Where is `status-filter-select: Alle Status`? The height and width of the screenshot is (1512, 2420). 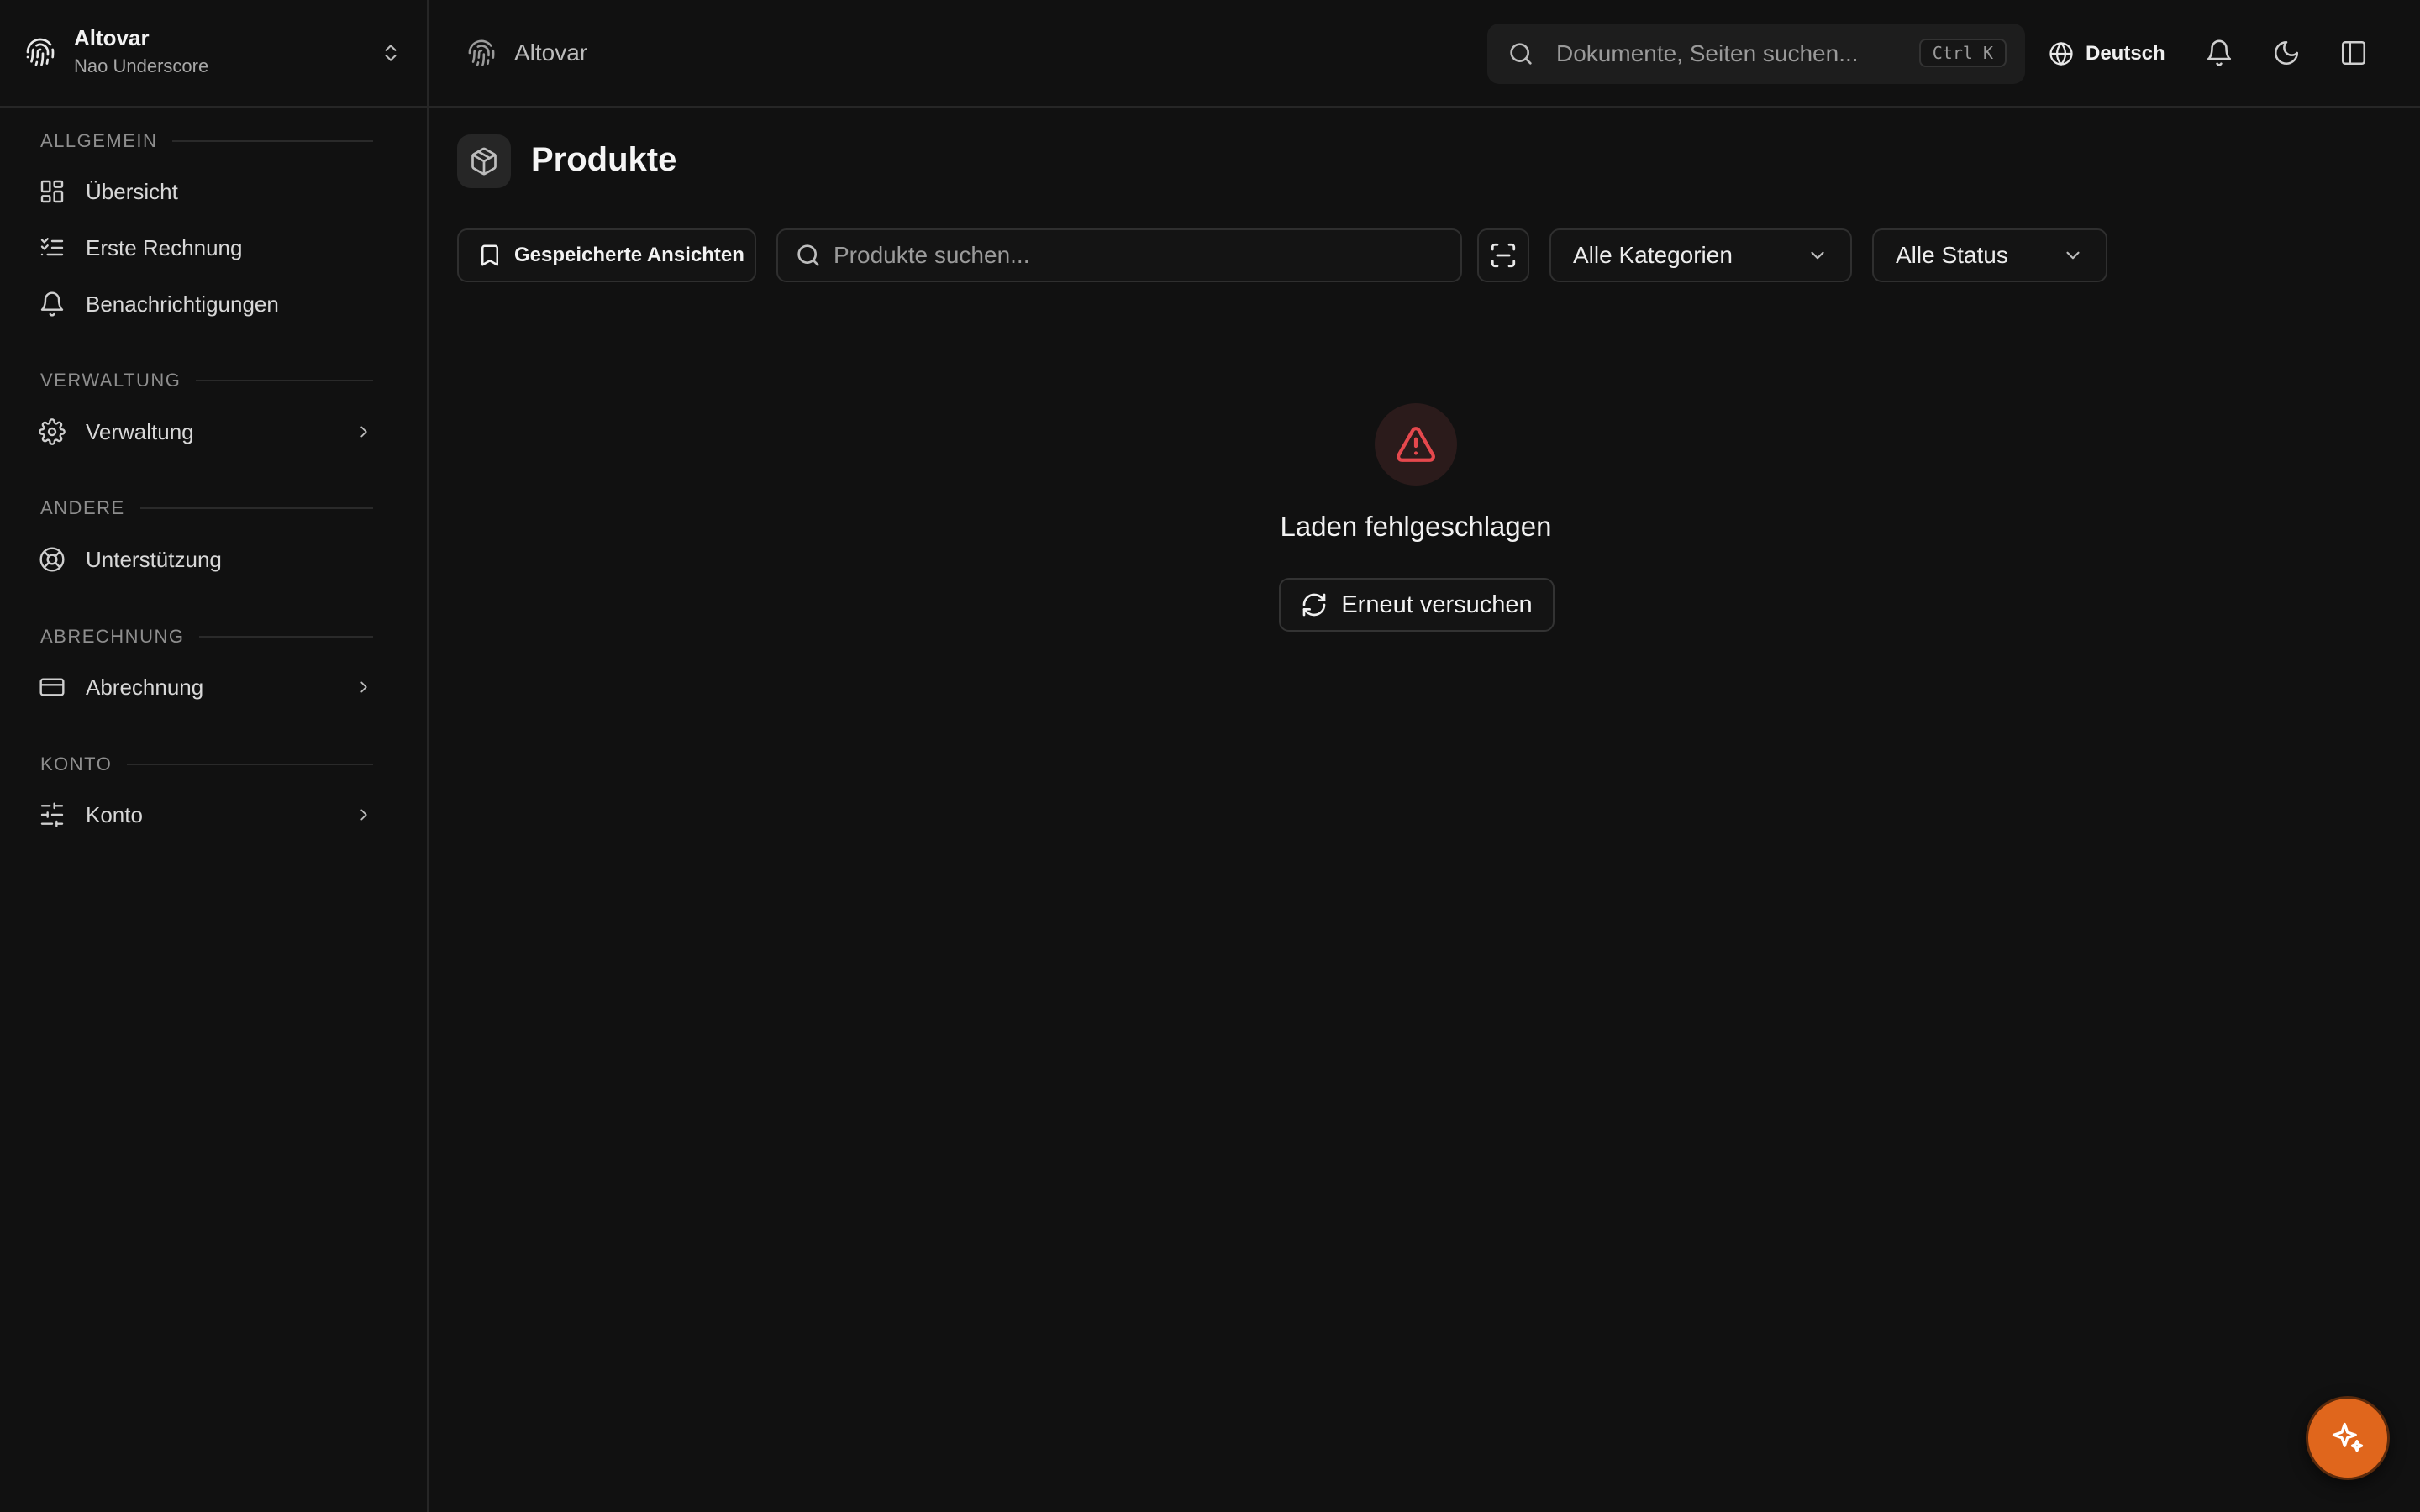 status-filter-select: Alle Status is located at coordinates (1989, 255).